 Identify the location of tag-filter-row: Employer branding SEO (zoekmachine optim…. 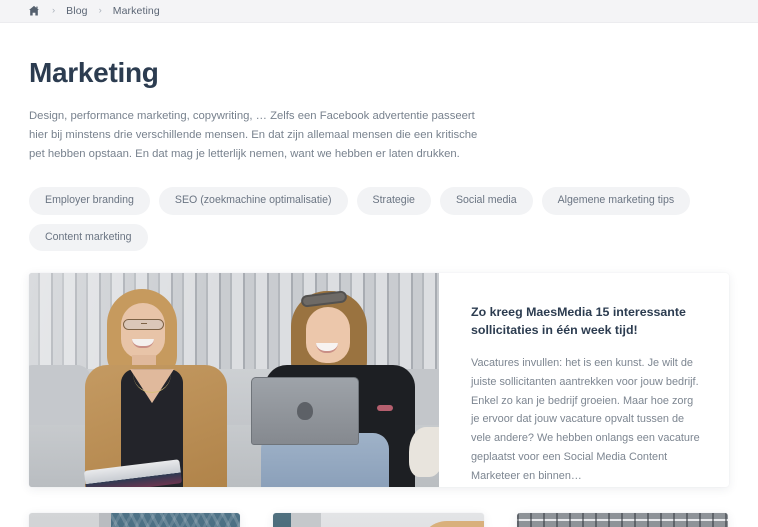
(379, 219).